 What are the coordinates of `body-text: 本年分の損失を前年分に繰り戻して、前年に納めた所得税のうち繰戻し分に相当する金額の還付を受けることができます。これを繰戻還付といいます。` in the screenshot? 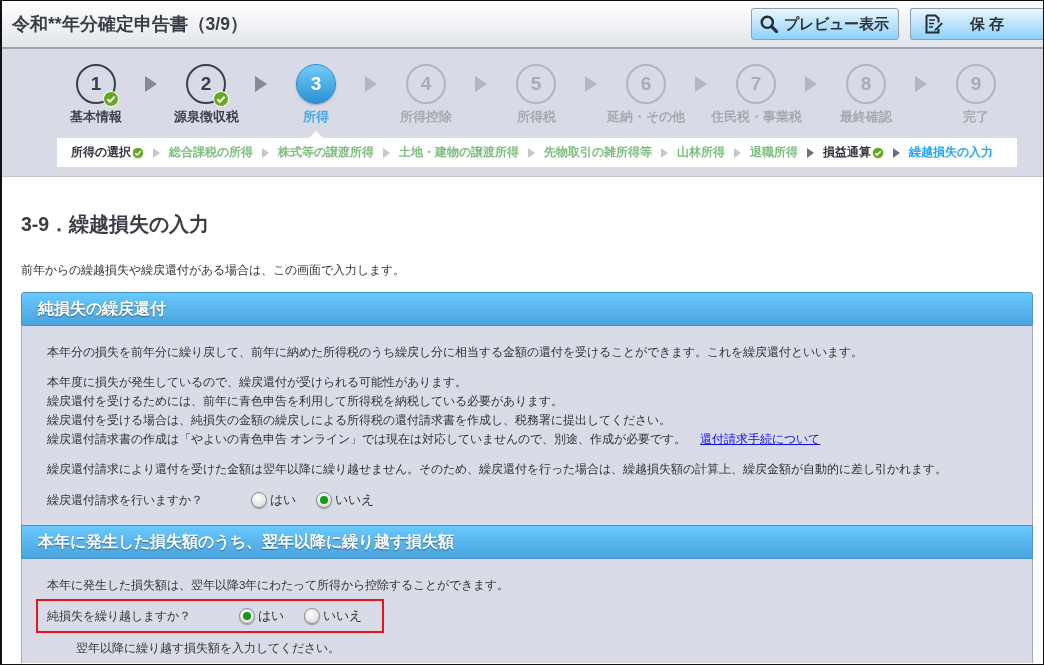 It's located at (455, 352).